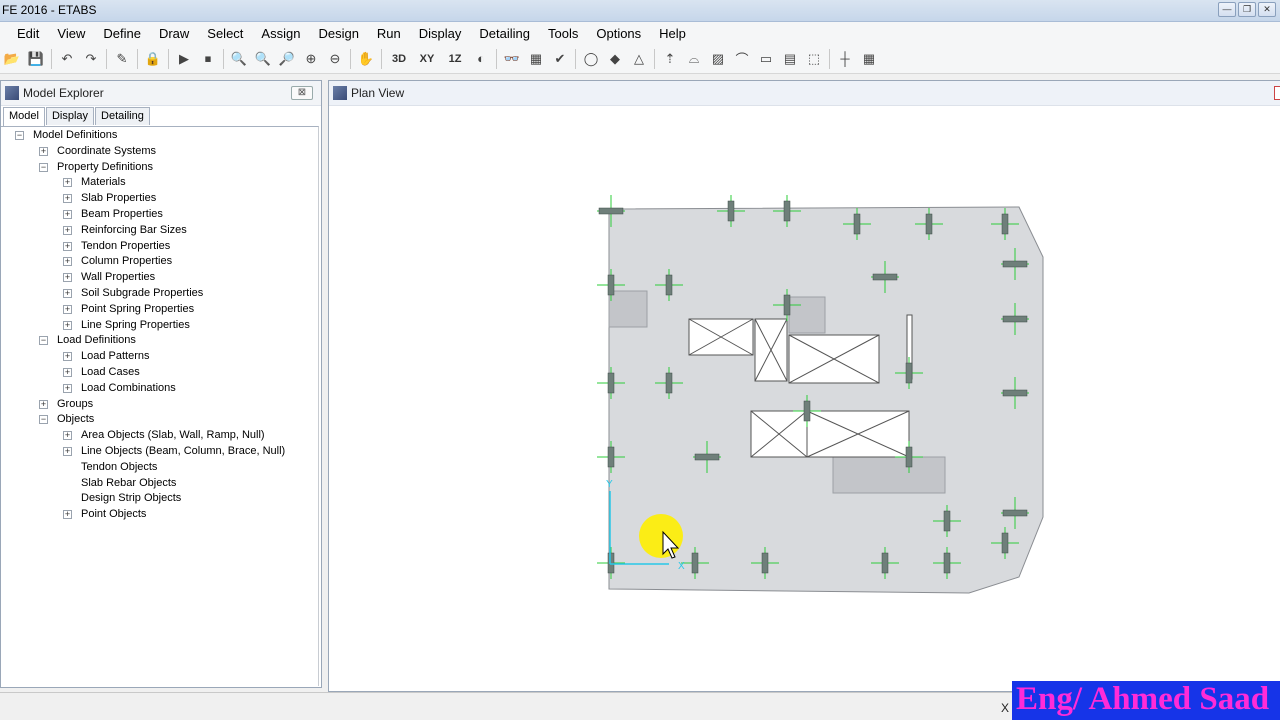 This screenshot has height=720, width=1280. Describe the element at coordinates (159, 199) in the screenshot. I see `tree-node: + Slab Properties` at that location.